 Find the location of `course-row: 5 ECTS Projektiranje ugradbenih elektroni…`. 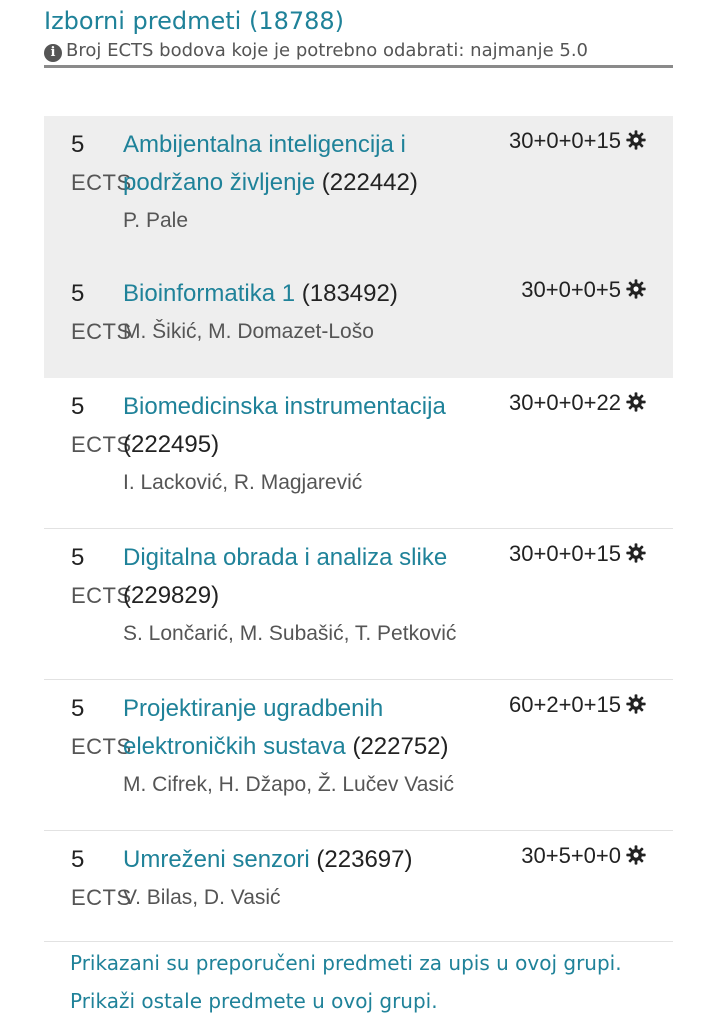

course-row: 5 ECTS Projektiranje ugradbenih elektroni… is located at coordinates (358, 755).